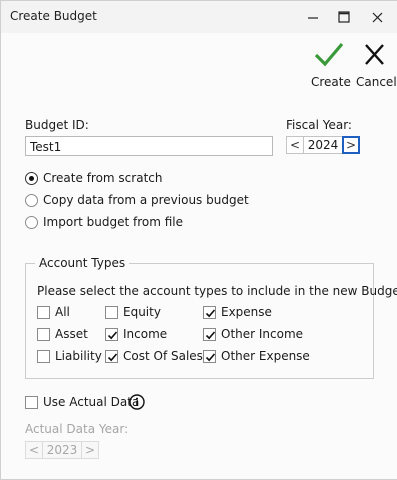  I want to click on checkbox-other-expense, so click(209, 356).